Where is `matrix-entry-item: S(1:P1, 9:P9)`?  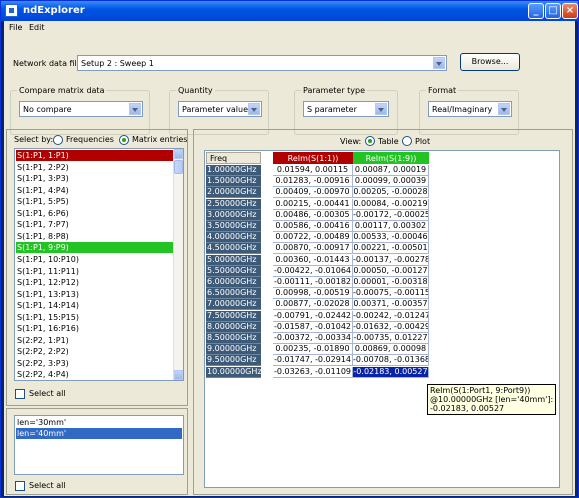
matrix-entry-item: S(1:P1, 9:P9) is located at coordinates (95, 248).